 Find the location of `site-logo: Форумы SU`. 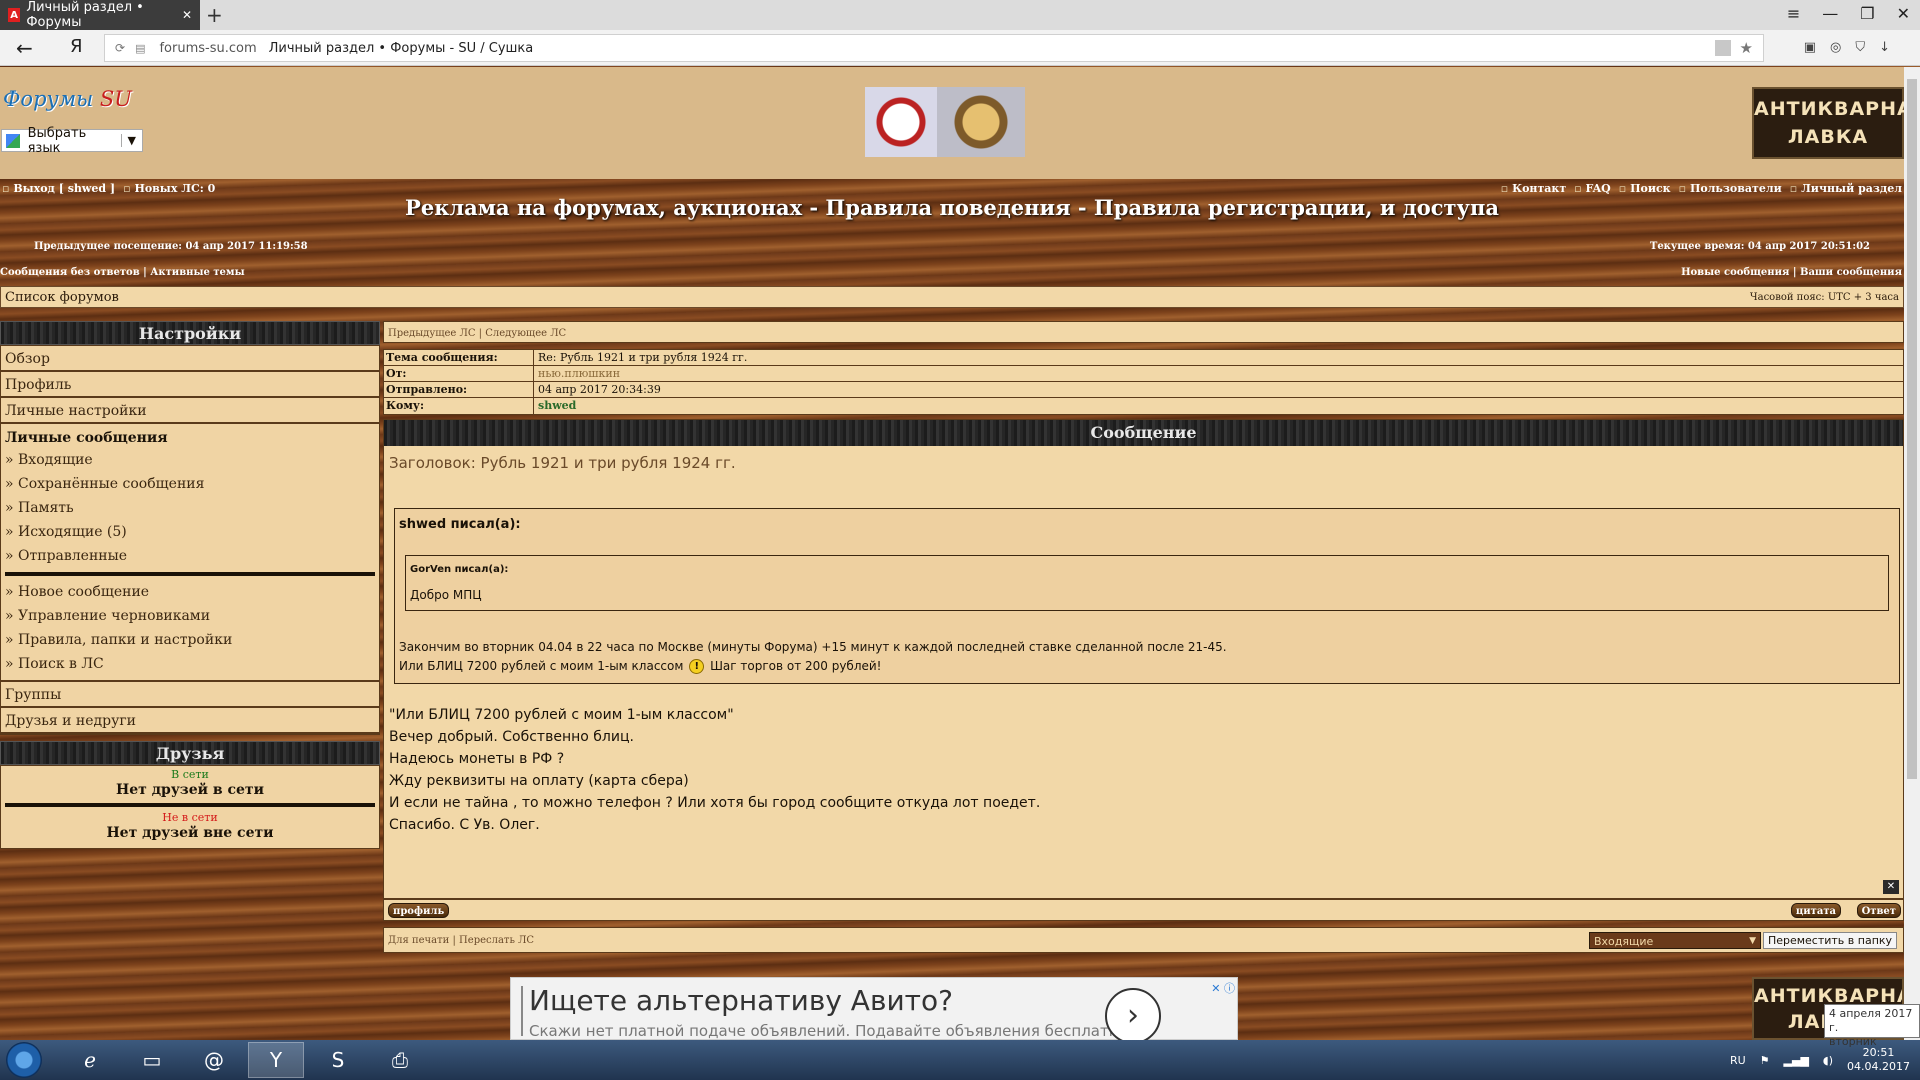

site-logo: Форумы SU is located at coordinates (67, 99).